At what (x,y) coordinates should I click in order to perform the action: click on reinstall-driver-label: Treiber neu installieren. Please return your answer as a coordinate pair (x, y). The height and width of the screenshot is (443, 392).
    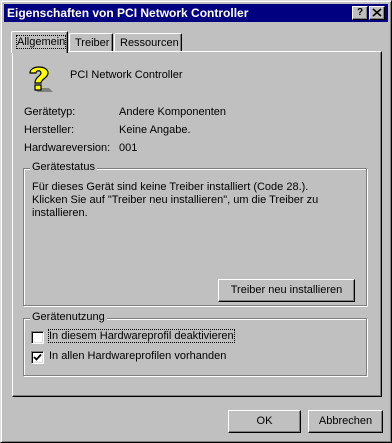
    Looking at the image, I should click on (286, 290).